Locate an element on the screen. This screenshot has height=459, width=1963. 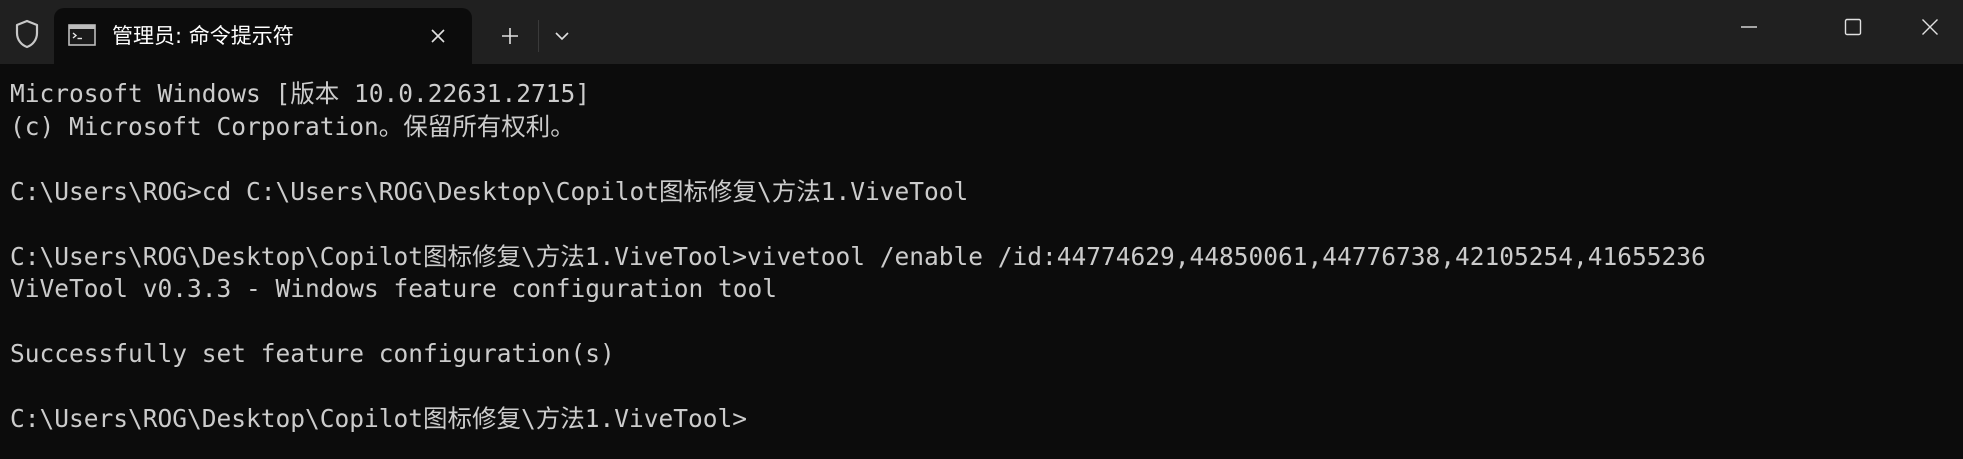
minimize-button is located at coordinates (1749, 27).